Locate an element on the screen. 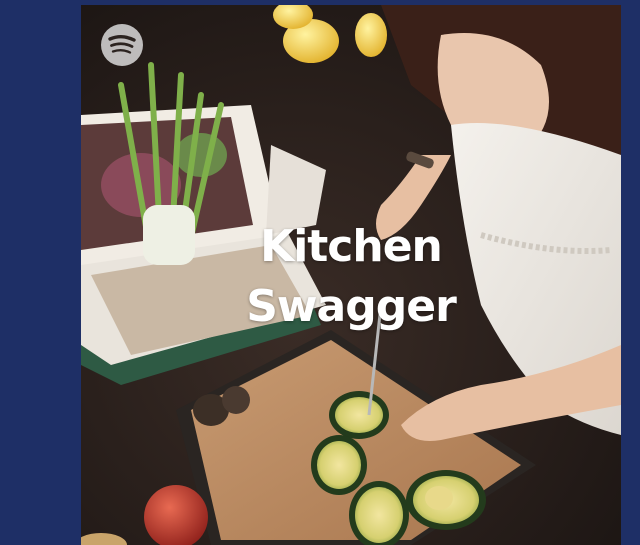 This screenshot has height=545, width=640. spotify-logo-icon is located at coordinates (122, 45).